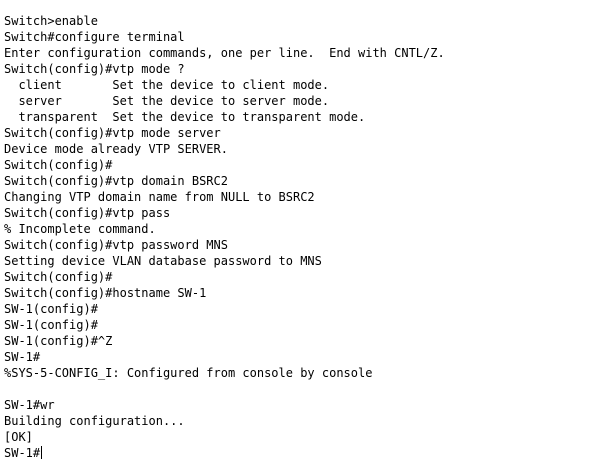 The width and height of the screenshot is (597, 461). Describe the element at coordinates (18, 437) in the screenshot. I see `terminal-line: [OK]` at that location.